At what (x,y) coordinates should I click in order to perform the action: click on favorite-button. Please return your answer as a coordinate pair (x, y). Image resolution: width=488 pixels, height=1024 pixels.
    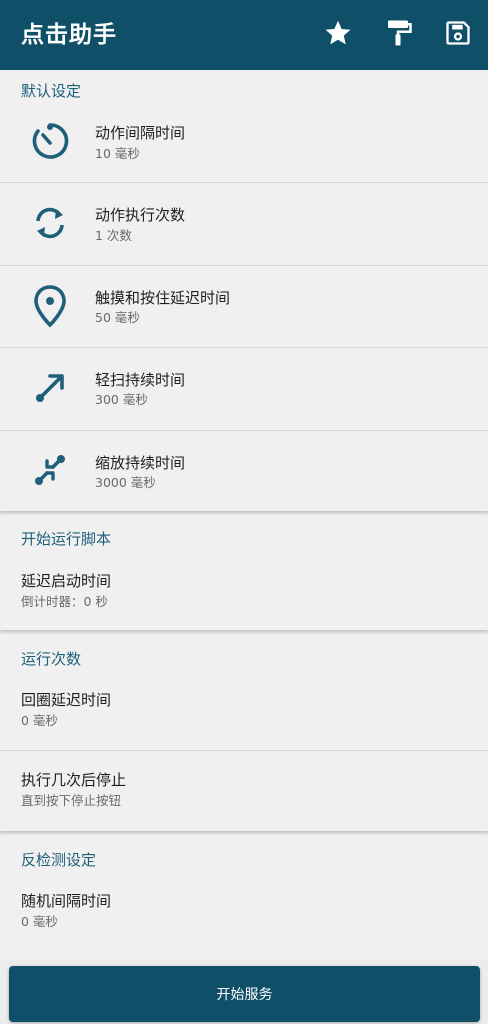
    Looking at the image, I should click on (338, 35).